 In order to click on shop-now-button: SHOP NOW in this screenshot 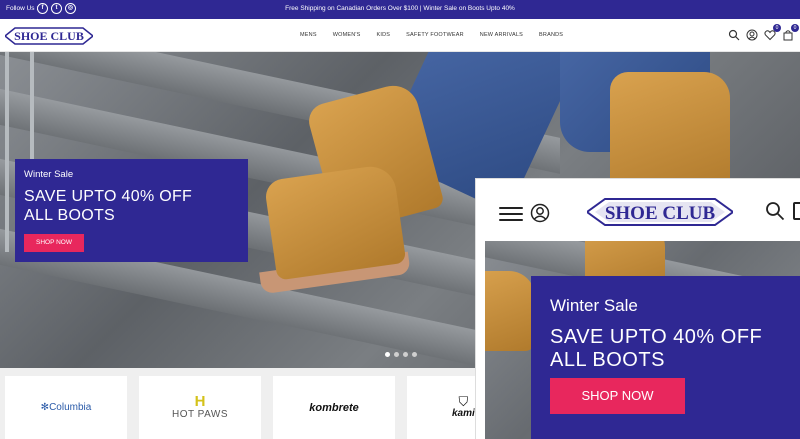, I will do `click(54, 243)`.